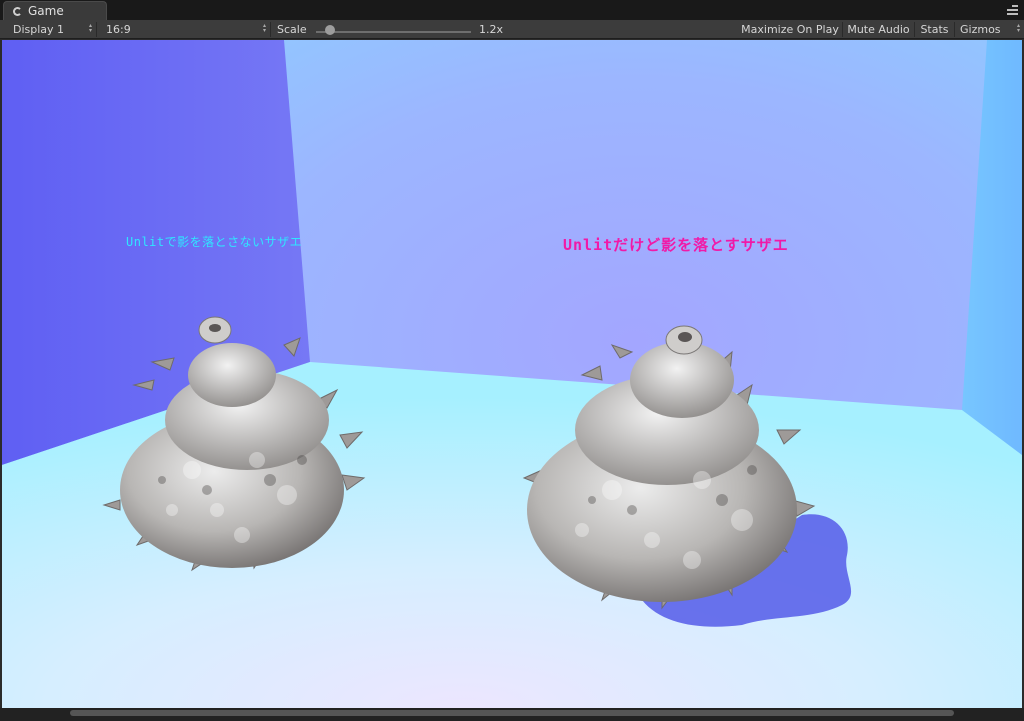 The image size is (1024, 721). I want to click on stats-toggle: Stats, so click(934, 29).